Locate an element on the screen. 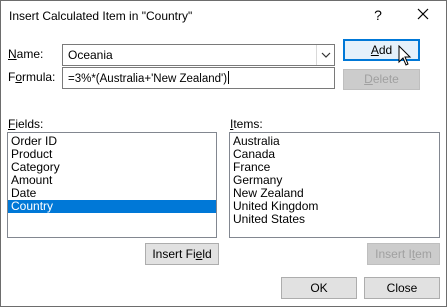 This screenshot has height=307, width=447. fields-label: Fields: is located at coordinates (26, 124).